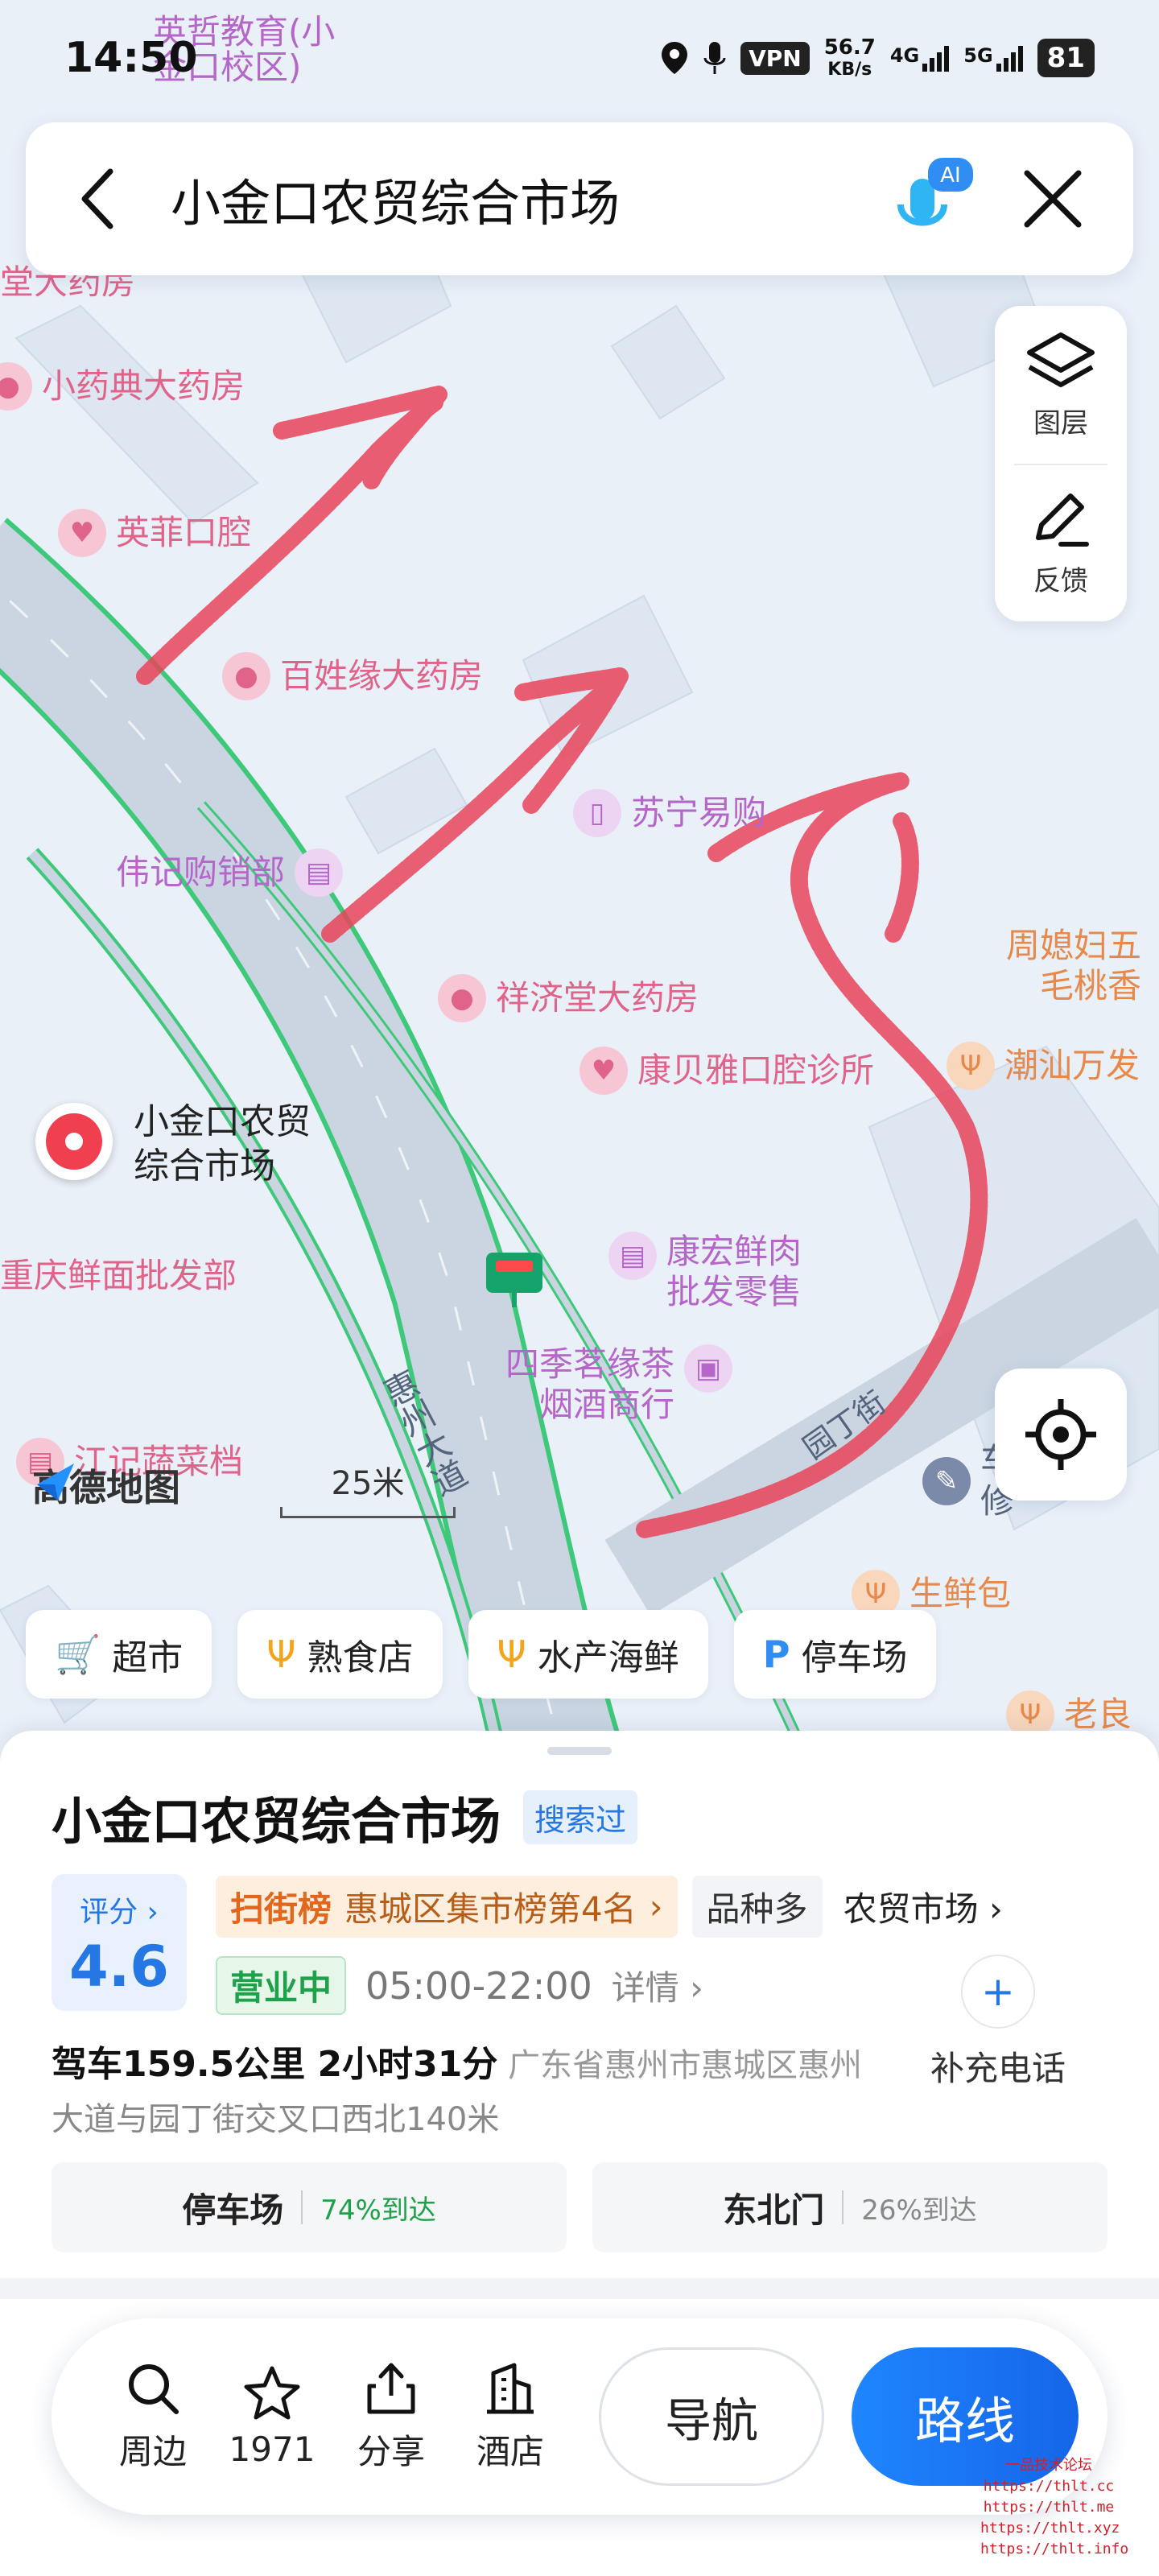 Image resolution: width=1159 pixels, height=2576 pixels. Describe the element at coordinates (619, 1385) in the screenshot. I see `poi-siji: 四季茗缘茶 烟酒商行 ▣` at that location.